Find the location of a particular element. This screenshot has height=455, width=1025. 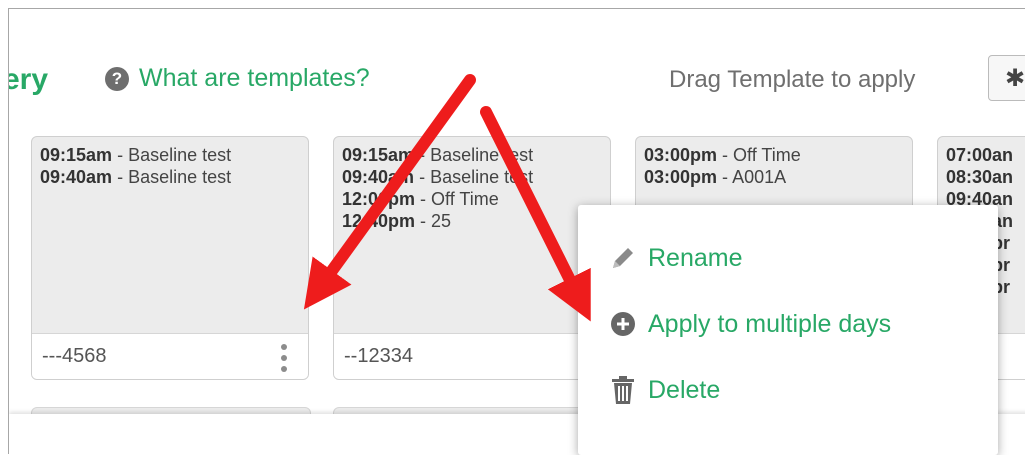

delete-menu-item: Delete is located at coordinates (664, 390).